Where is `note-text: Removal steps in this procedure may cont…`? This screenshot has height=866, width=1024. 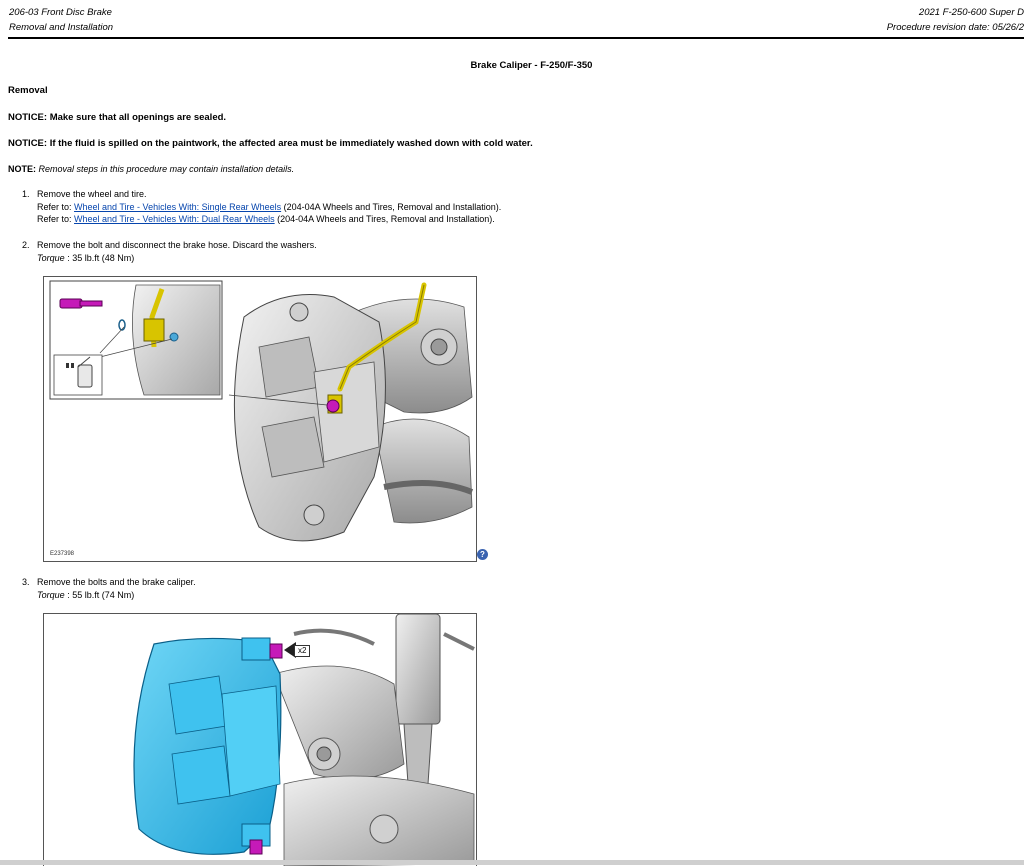 note-text: Removal steps in this procedure may cont… is located at coordinates (166, 169).